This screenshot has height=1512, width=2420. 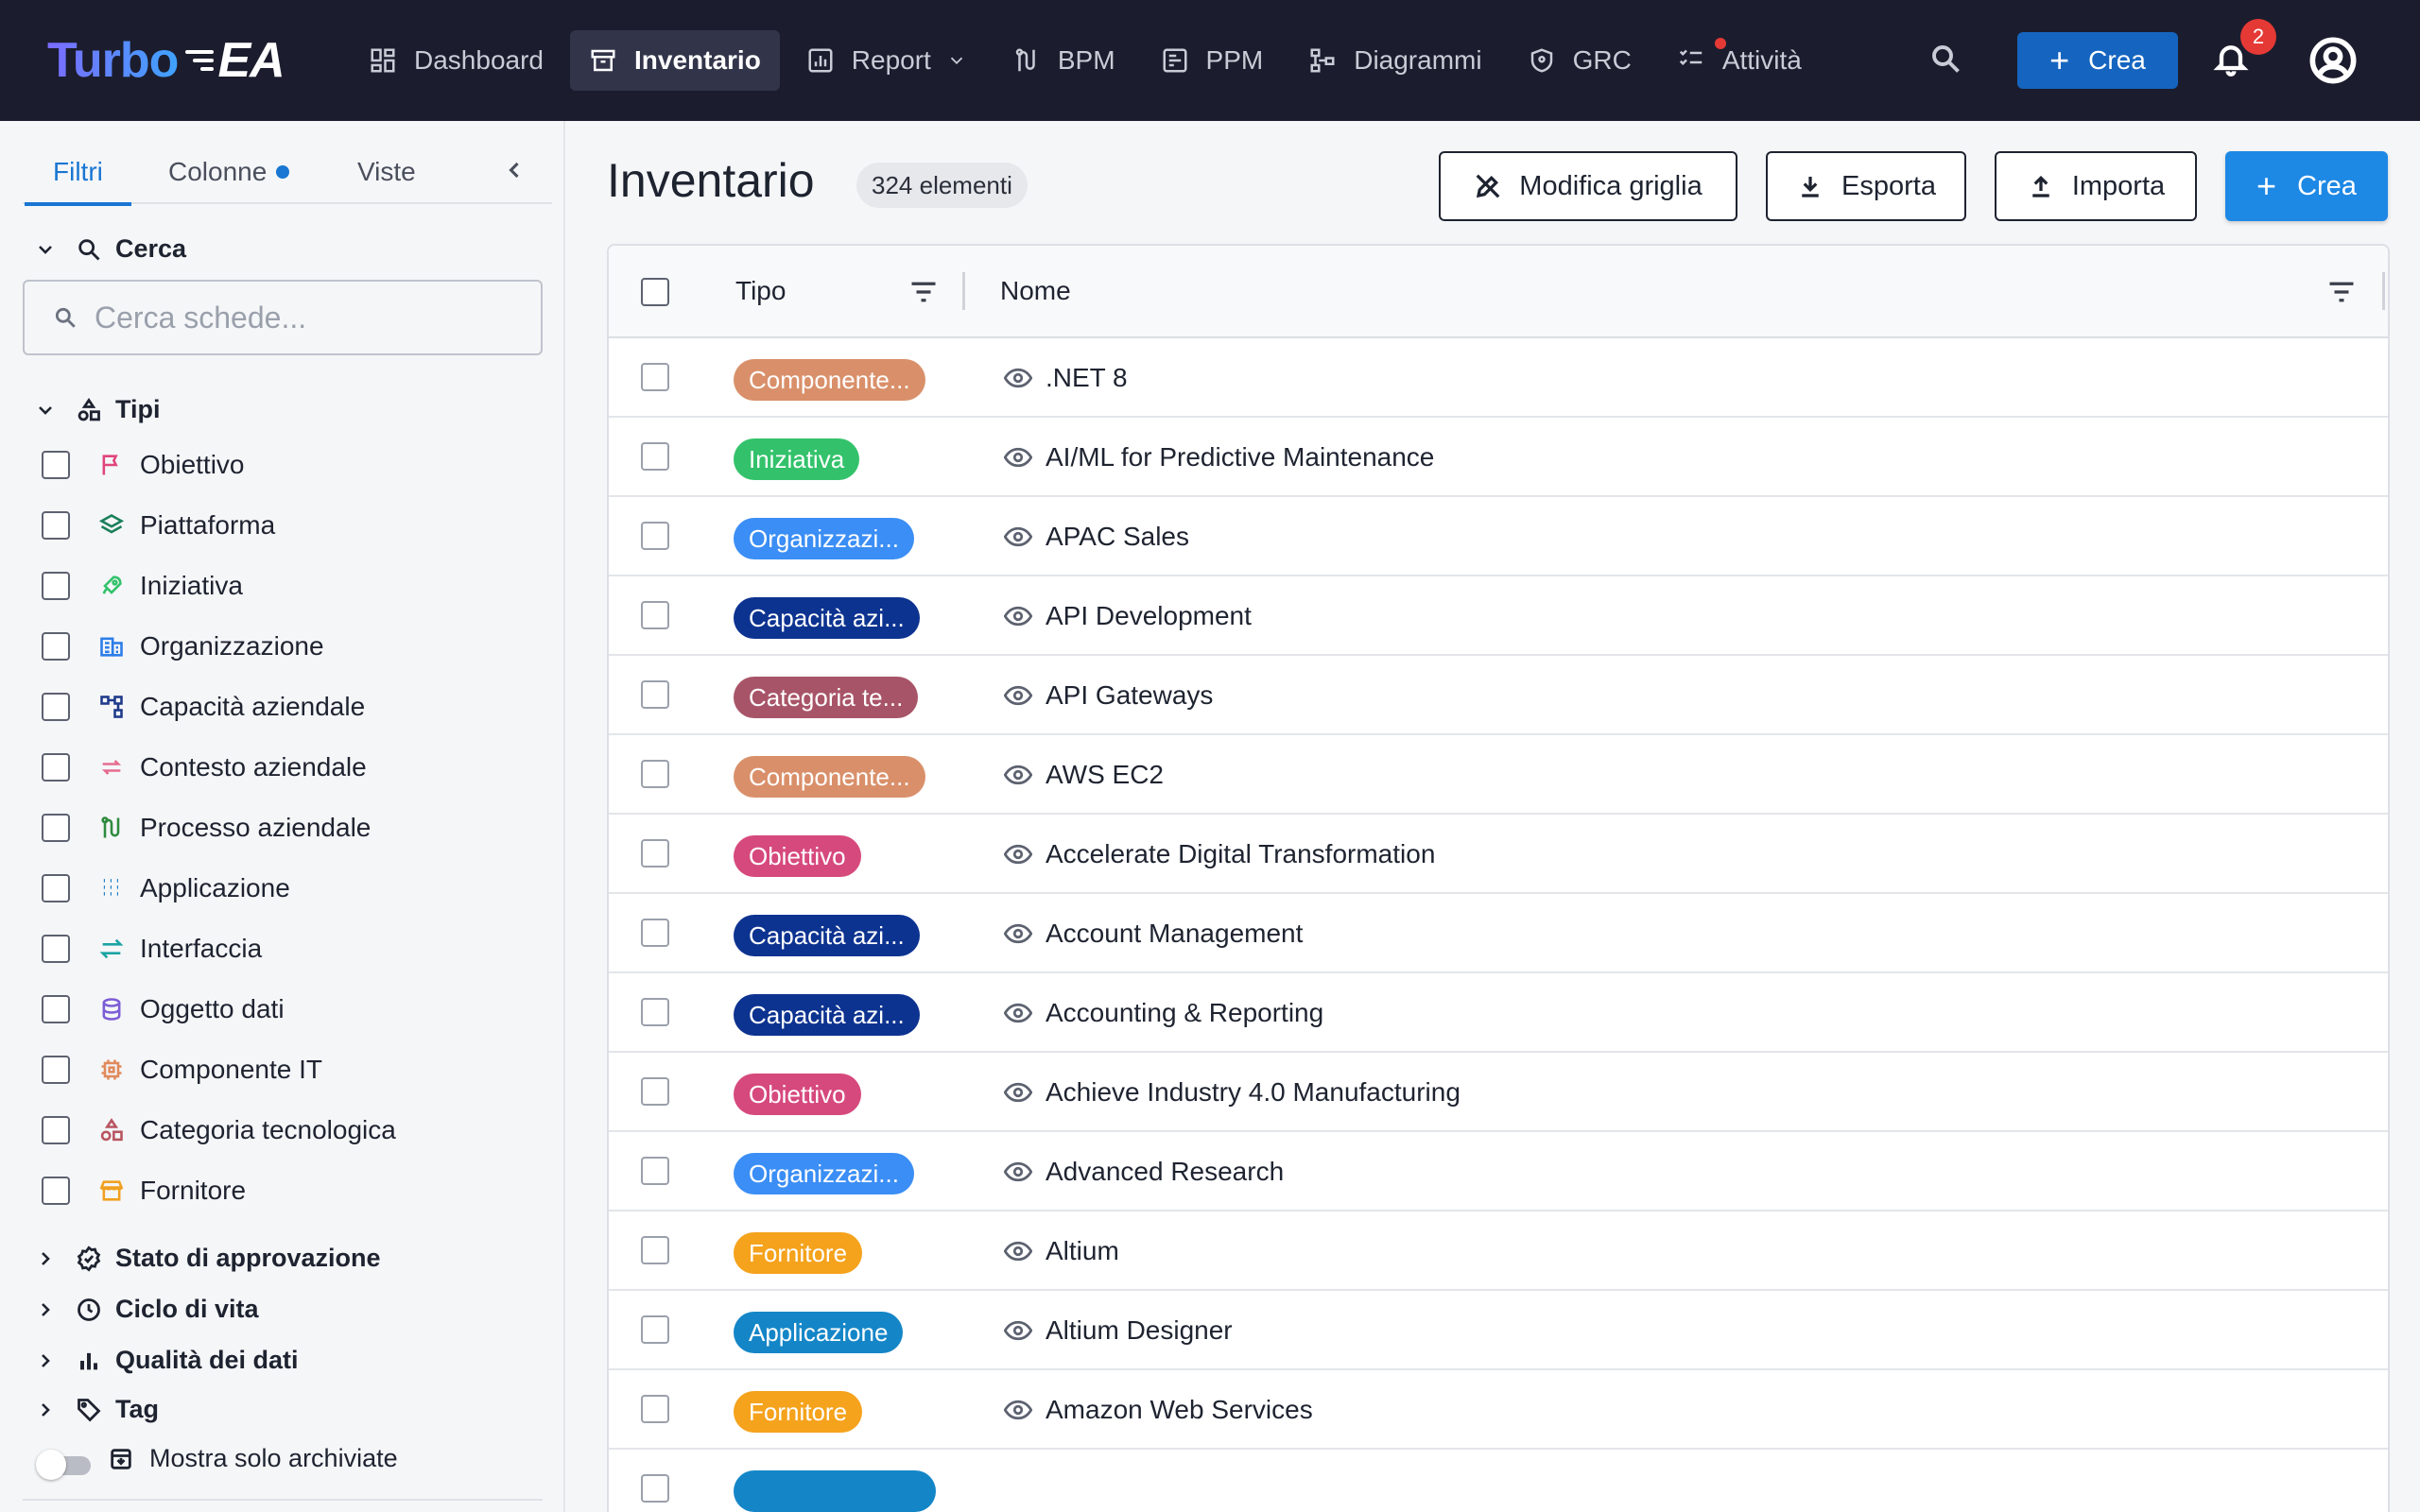 What do you see at coordinates (1035, 291) in the screenshot?
I see `column-header-nome: Nome` at bounding box center [1035, 291].